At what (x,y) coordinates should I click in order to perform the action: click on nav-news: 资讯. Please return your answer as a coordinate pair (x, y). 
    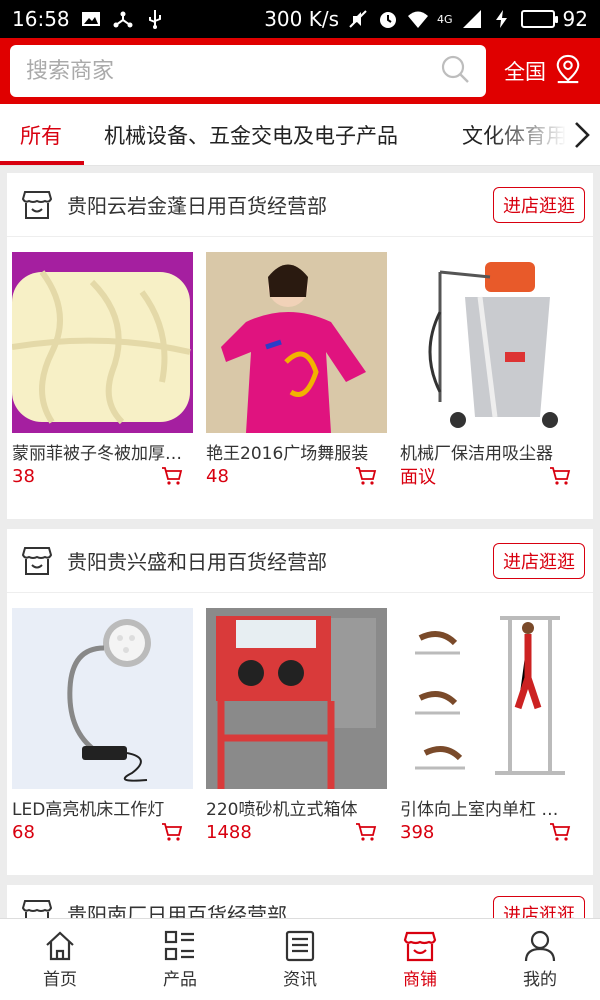
    Looking at the image, I should click on (300, 959).